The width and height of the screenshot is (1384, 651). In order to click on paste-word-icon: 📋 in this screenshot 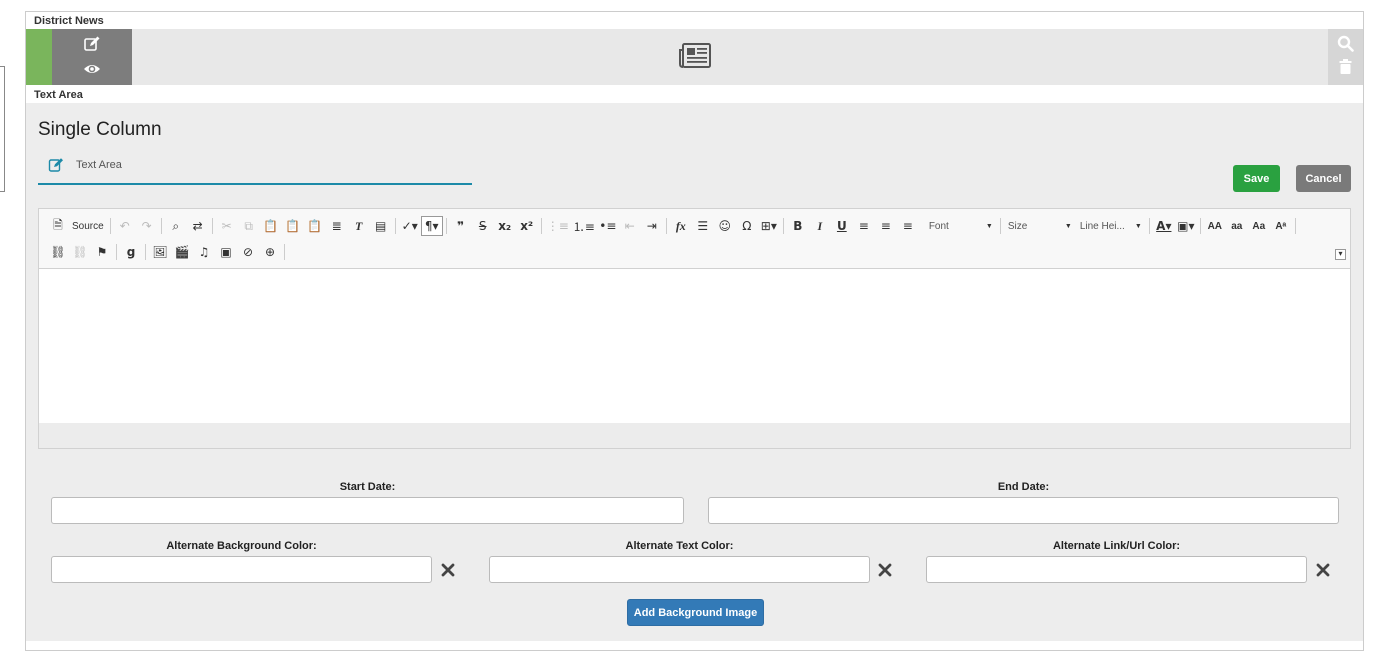, I will do `click(315, 226)`.